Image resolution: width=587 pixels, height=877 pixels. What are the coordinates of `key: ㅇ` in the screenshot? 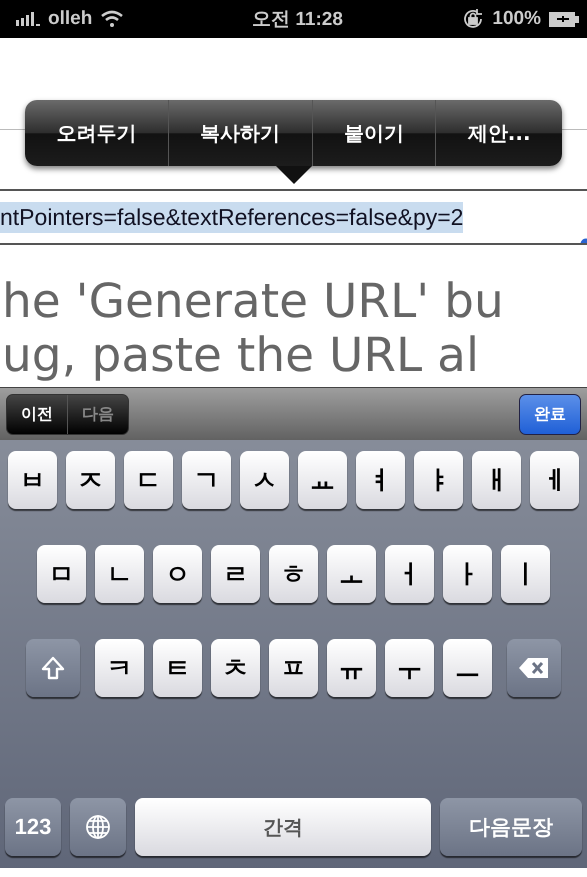 It's located at (177, 574).